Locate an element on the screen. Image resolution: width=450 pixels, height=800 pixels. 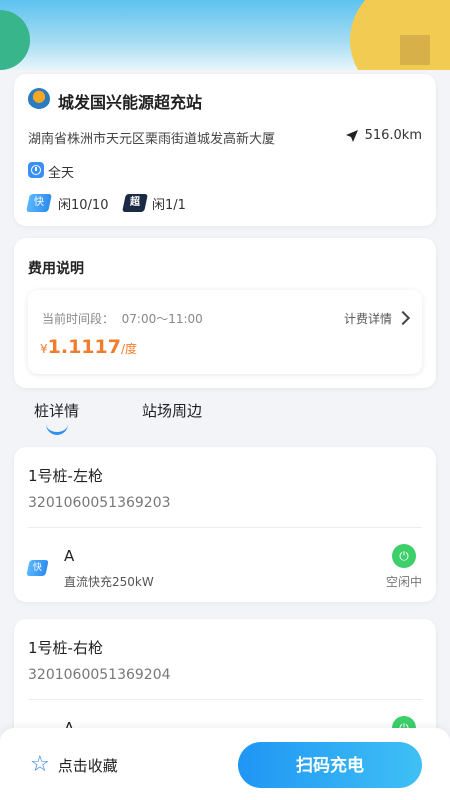
opening-hours: 全天 is located at coordinates (61, 173).